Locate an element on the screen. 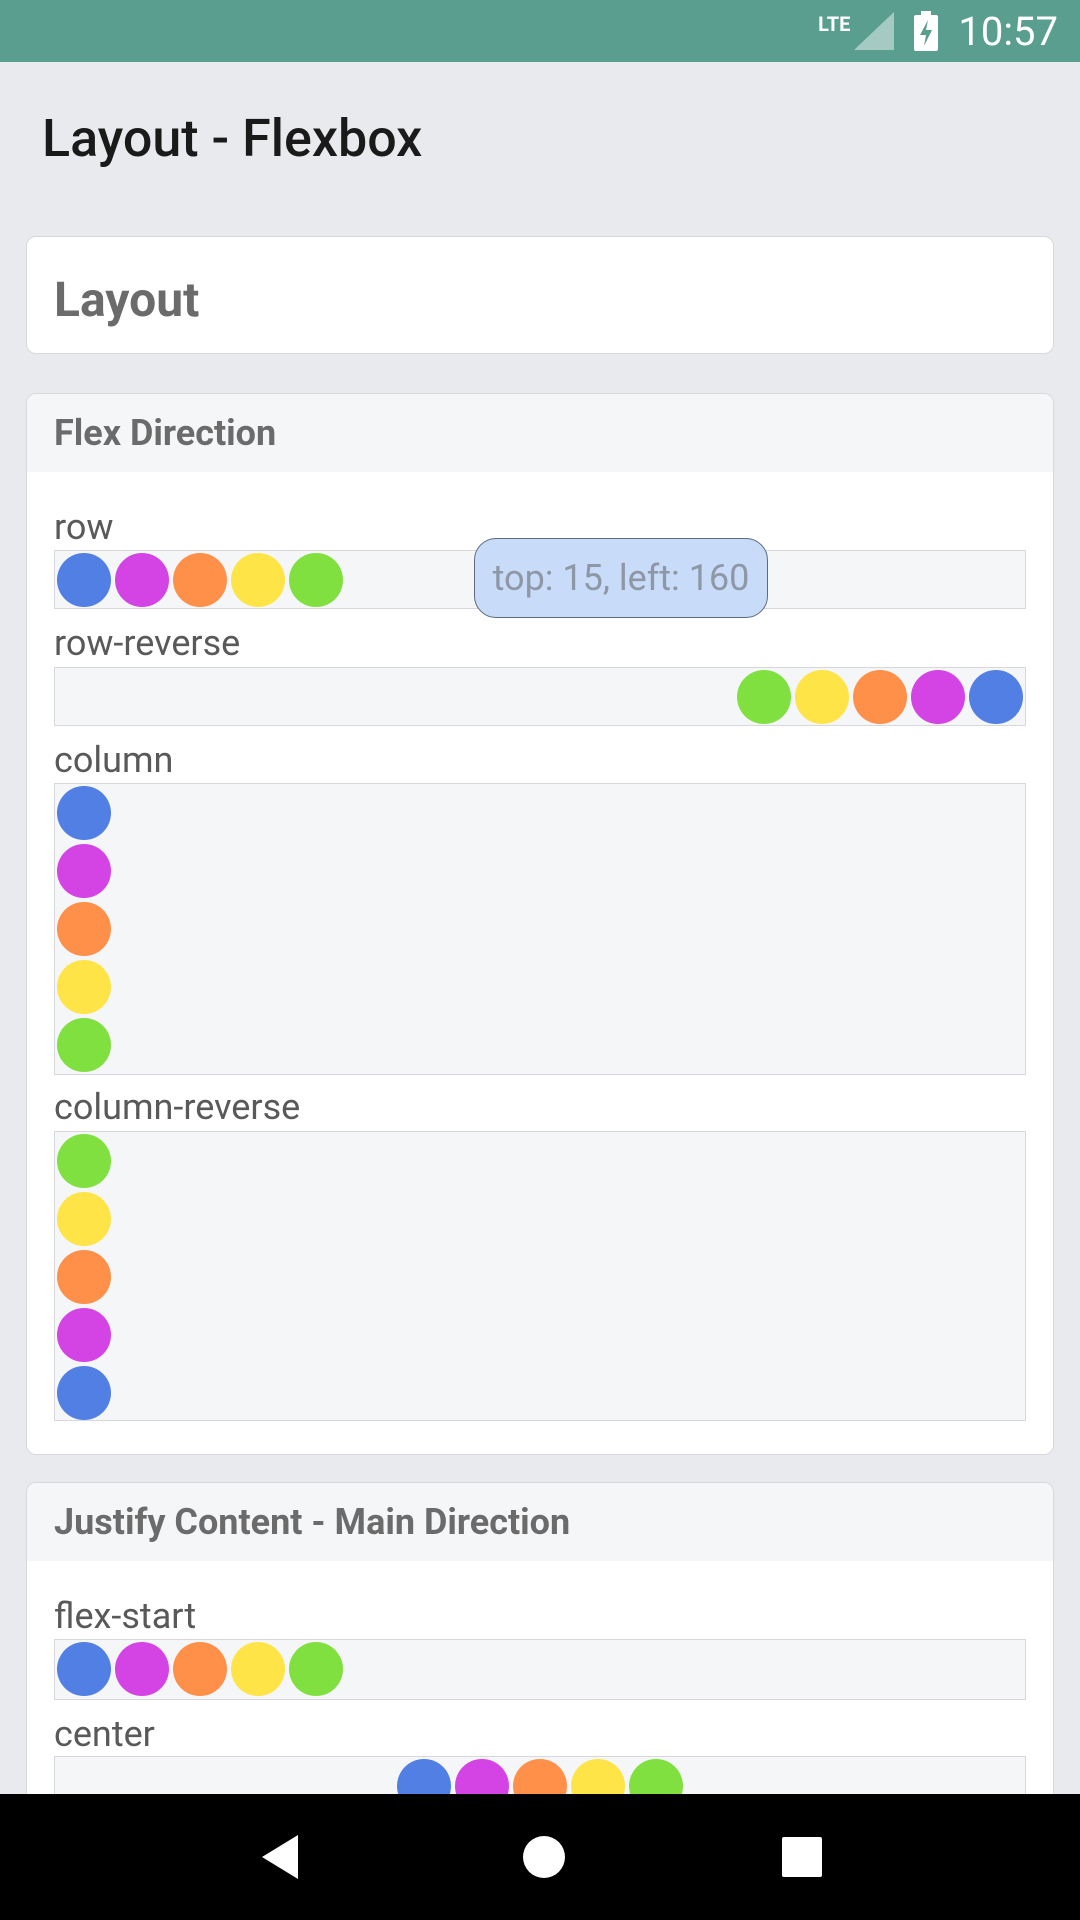 Image resolution: width=1080 pixels, height=1920 pixels. signal-icon is located at coordinates (874, 31).